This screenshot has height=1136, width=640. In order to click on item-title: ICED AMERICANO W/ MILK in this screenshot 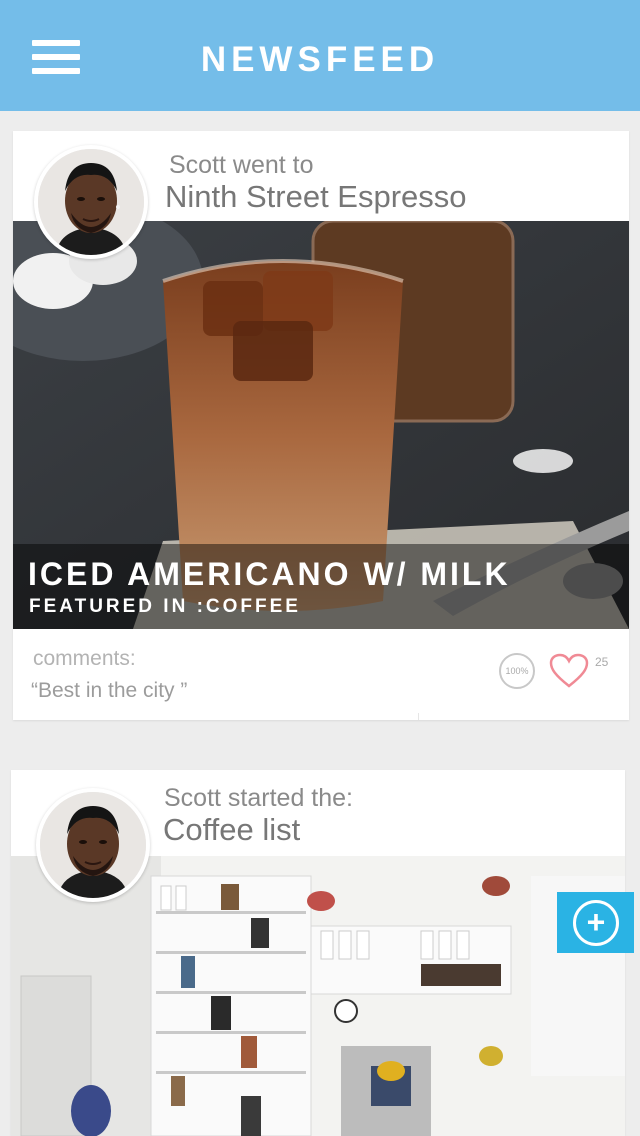, I will do `click(269, 574)`.